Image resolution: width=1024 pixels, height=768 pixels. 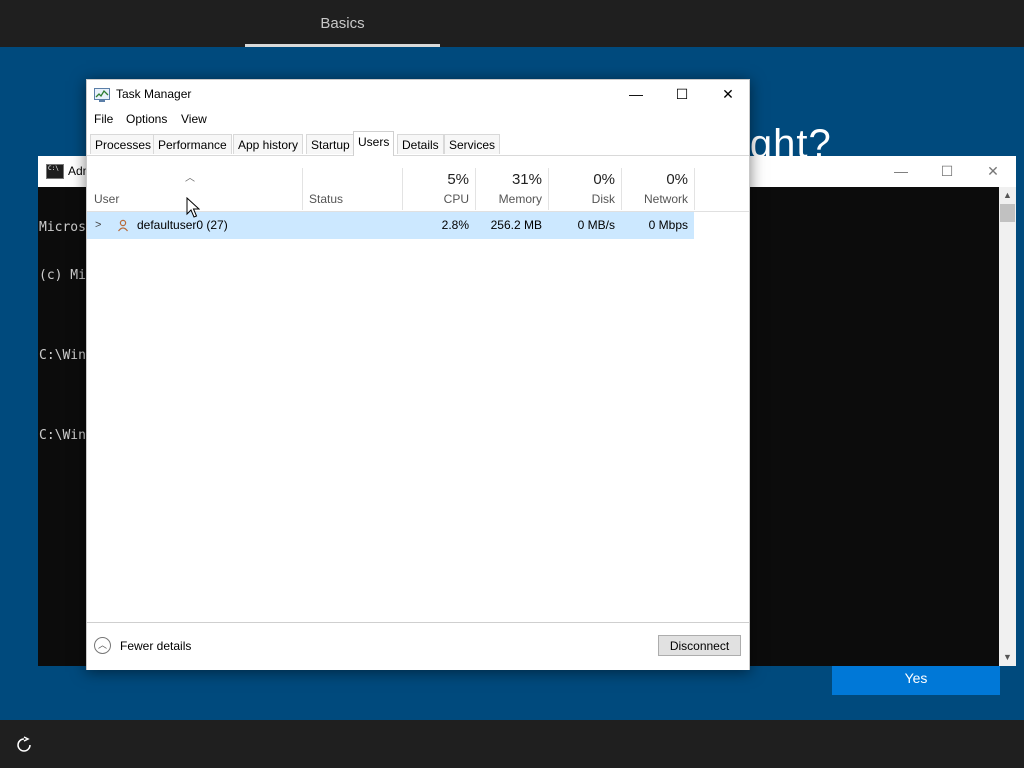 I want to click on minimize-button: —, so click(x=636, y=94).